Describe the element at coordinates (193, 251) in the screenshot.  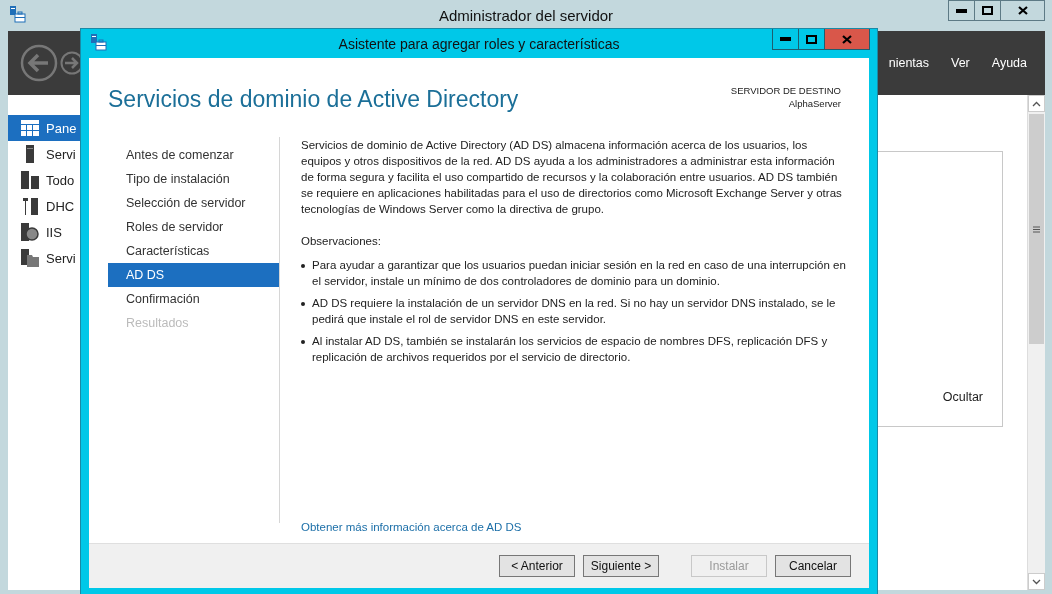
I see `wizard-step: Características` at that location.